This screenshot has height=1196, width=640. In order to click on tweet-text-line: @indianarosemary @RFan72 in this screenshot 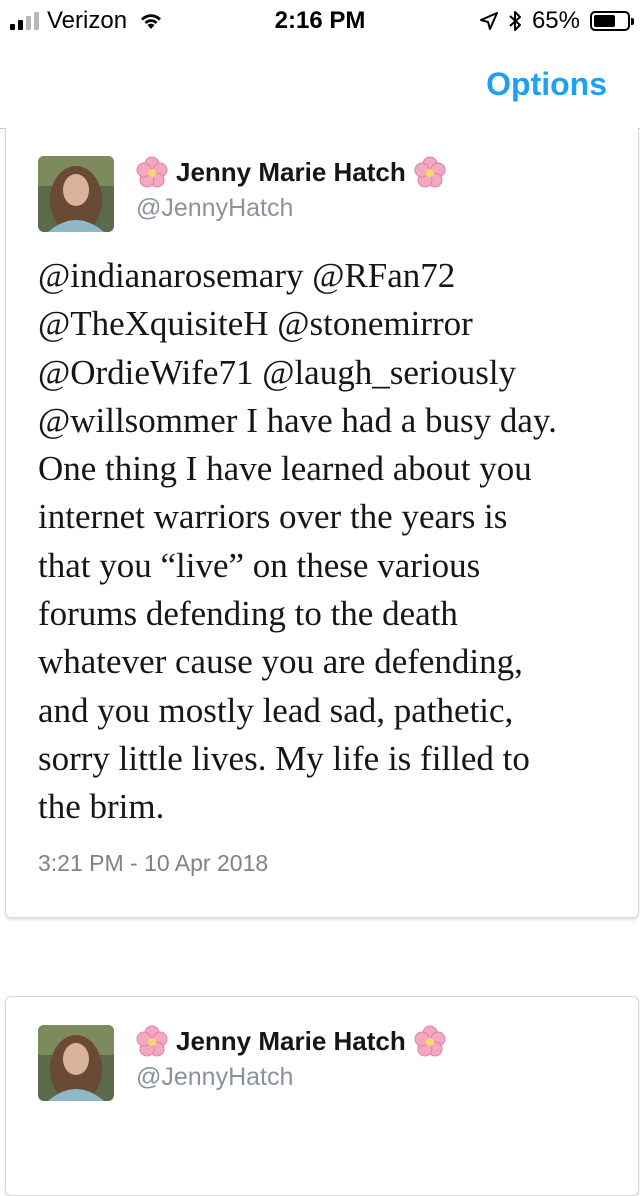, I will do `click(247, 275)`.